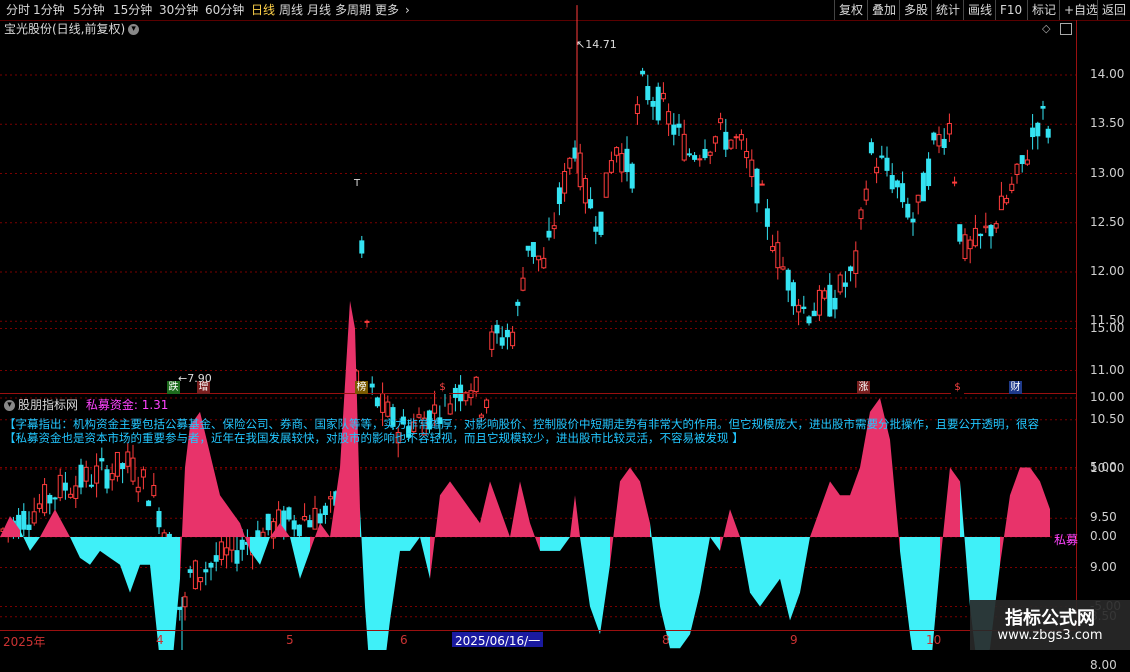 The width and height of the screenshot is (1130, 672). Describe the element at coordinates (863, 387) in the screenshot. I see `event-marker: 涨` at that location.